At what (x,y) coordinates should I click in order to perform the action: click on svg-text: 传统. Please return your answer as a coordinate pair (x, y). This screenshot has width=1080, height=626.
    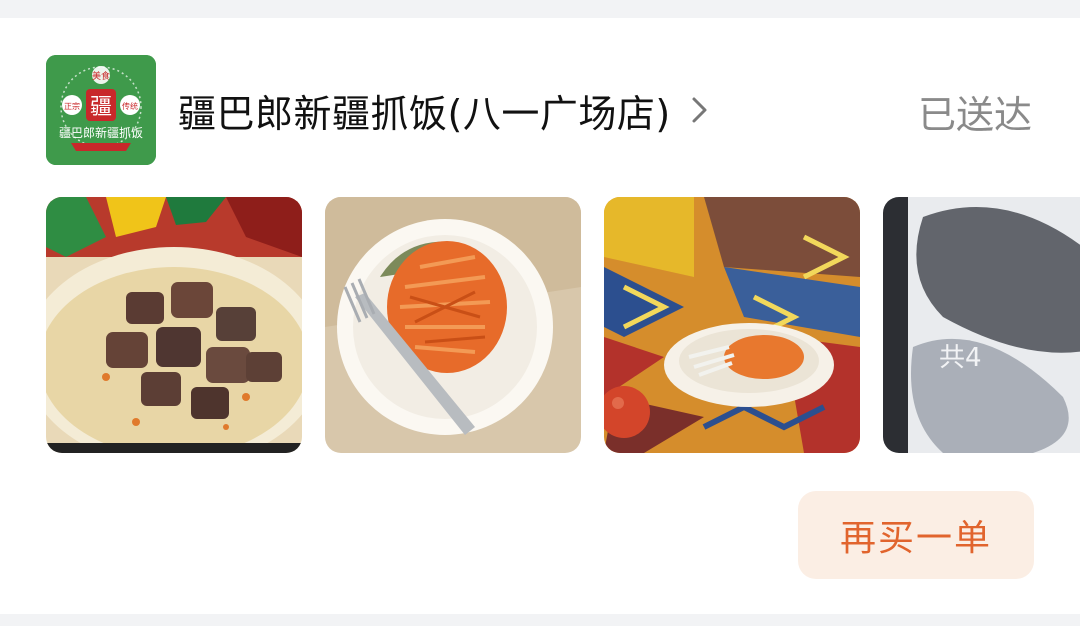
    Looking at the image, I should click on (130, 106).